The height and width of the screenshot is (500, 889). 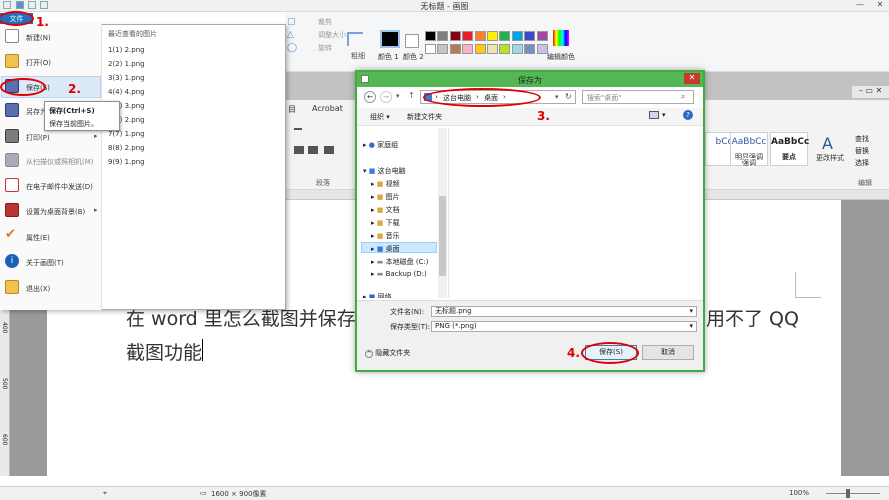 I want to click on select-button: 选择, so click(x=862, y=163).